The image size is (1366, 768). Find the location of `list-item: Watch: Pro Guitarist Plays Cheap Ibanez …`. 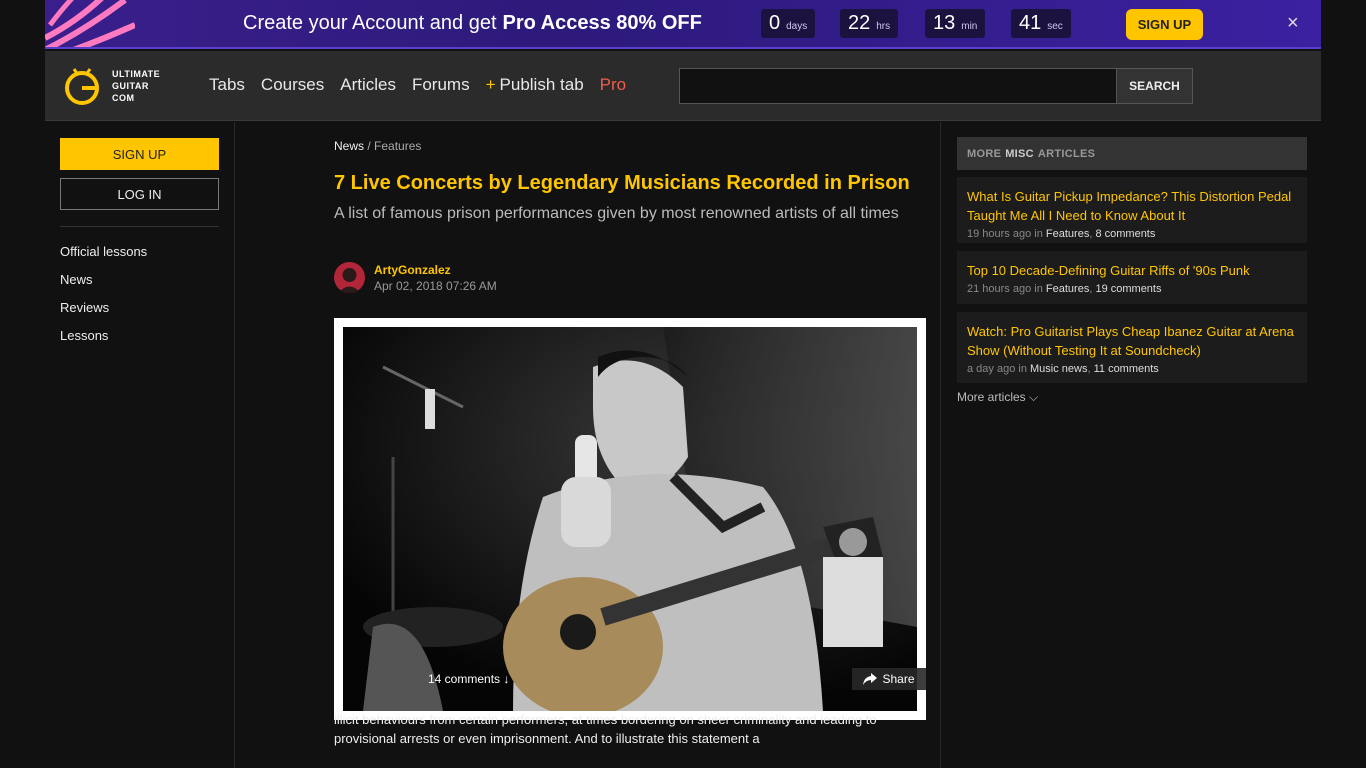

list-item: Watch: Pro Guitarist Plays Cheap Ibanez … is located at coordinates (1132, 347).